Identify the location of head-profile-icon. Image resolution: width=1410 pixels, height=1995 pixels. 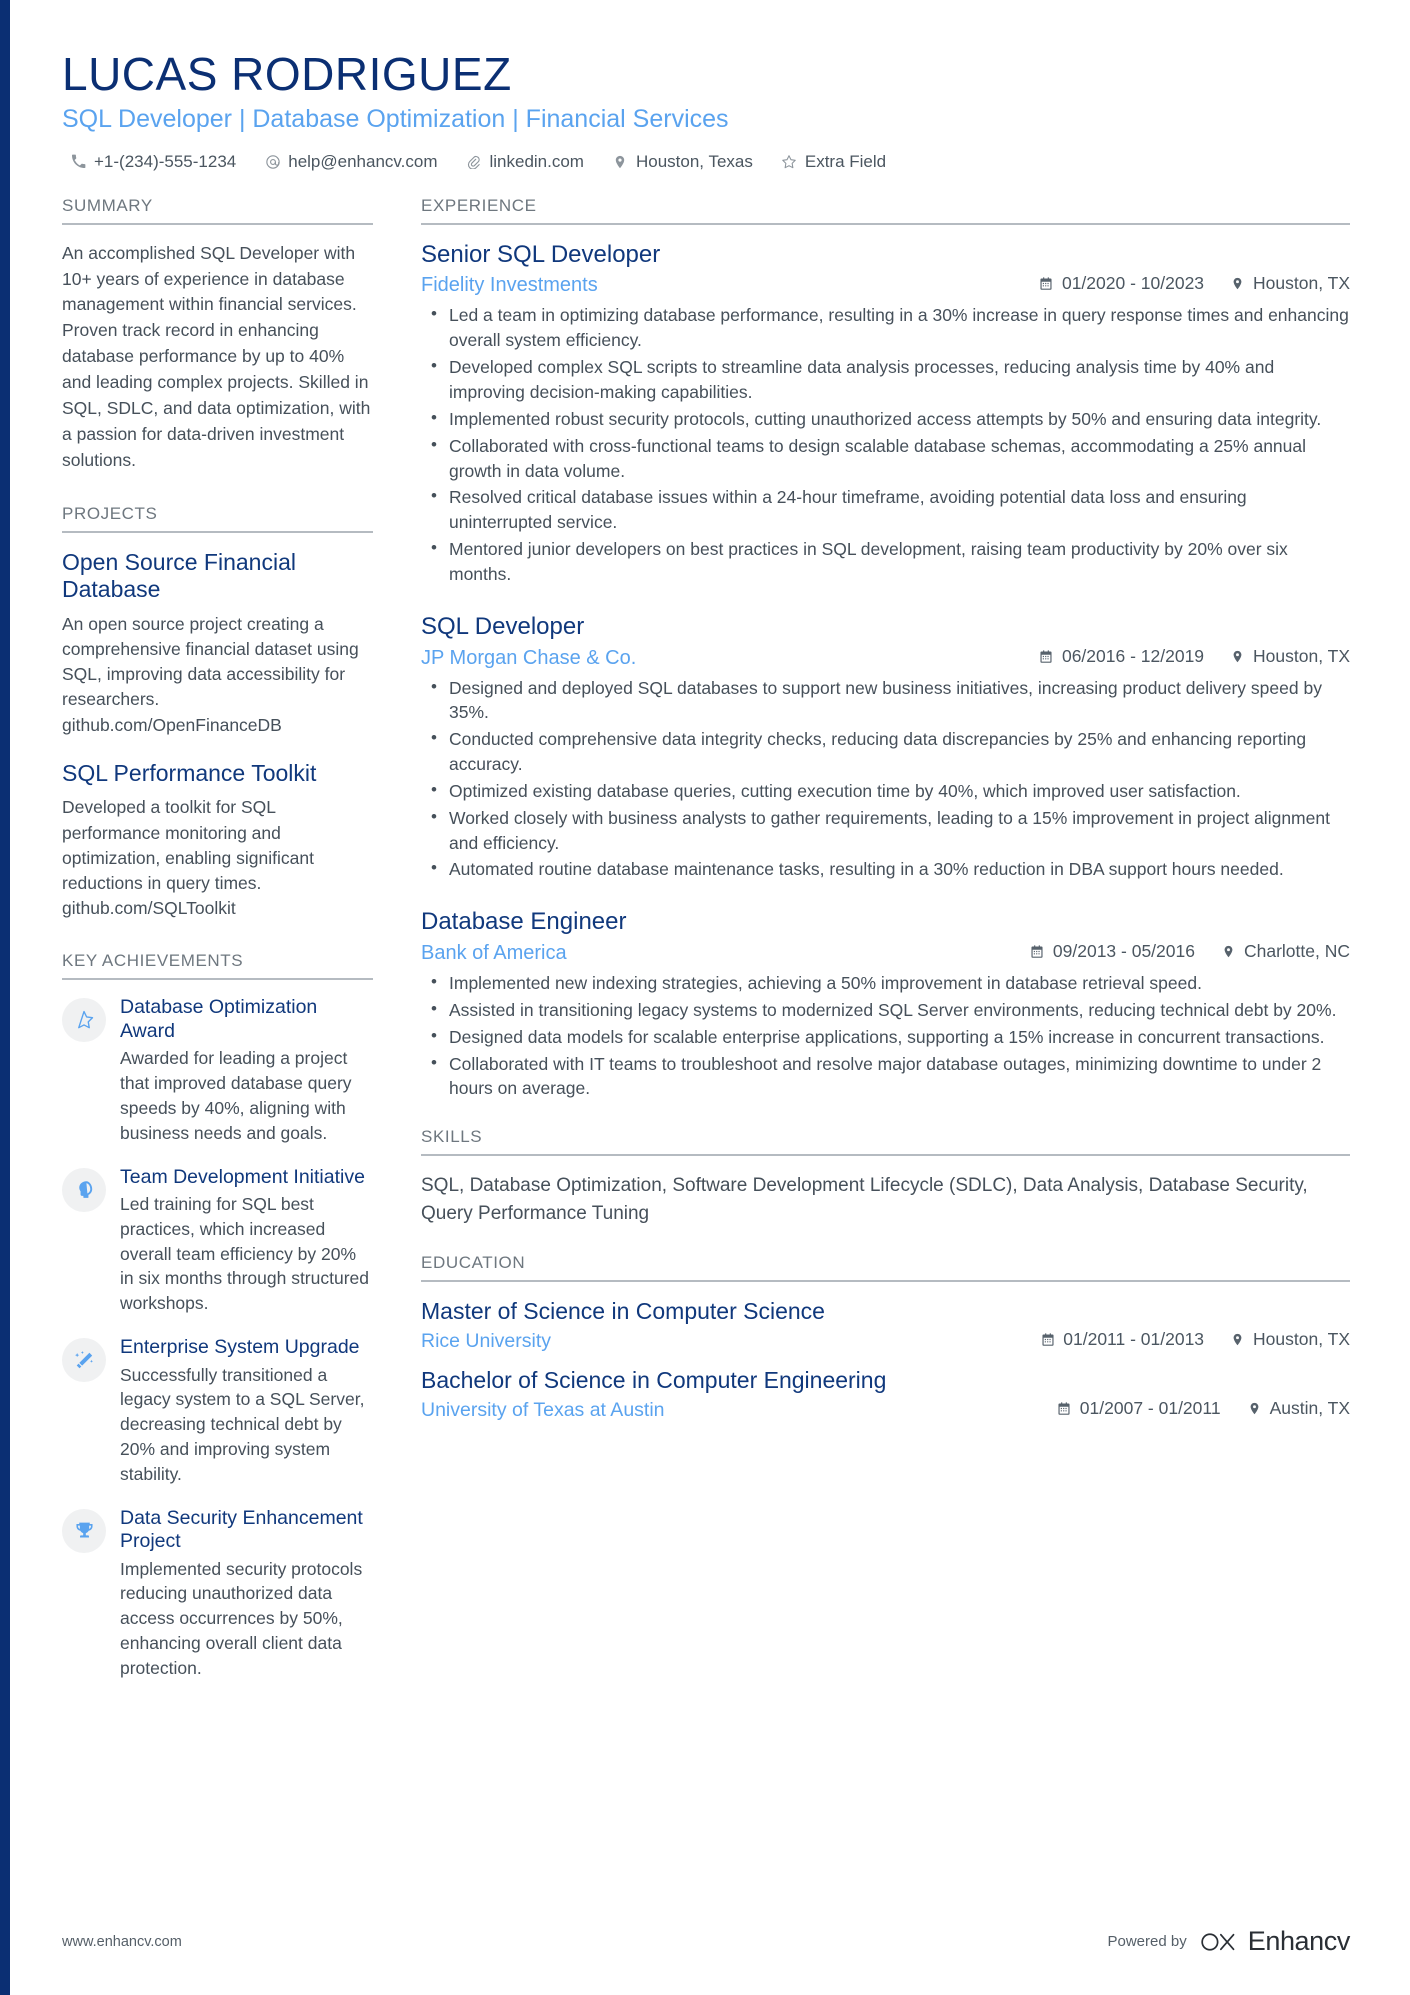
(84, 1189).